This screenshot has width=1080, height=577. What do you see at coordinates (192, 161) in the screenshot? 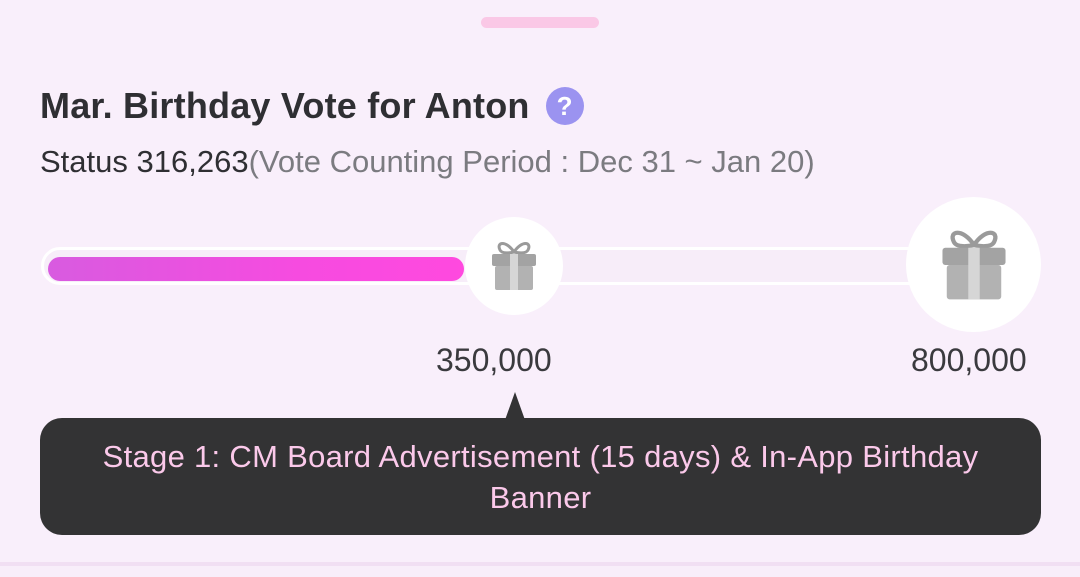
I see `status-vote-count: 316,263` at bounding box center [192, 161].